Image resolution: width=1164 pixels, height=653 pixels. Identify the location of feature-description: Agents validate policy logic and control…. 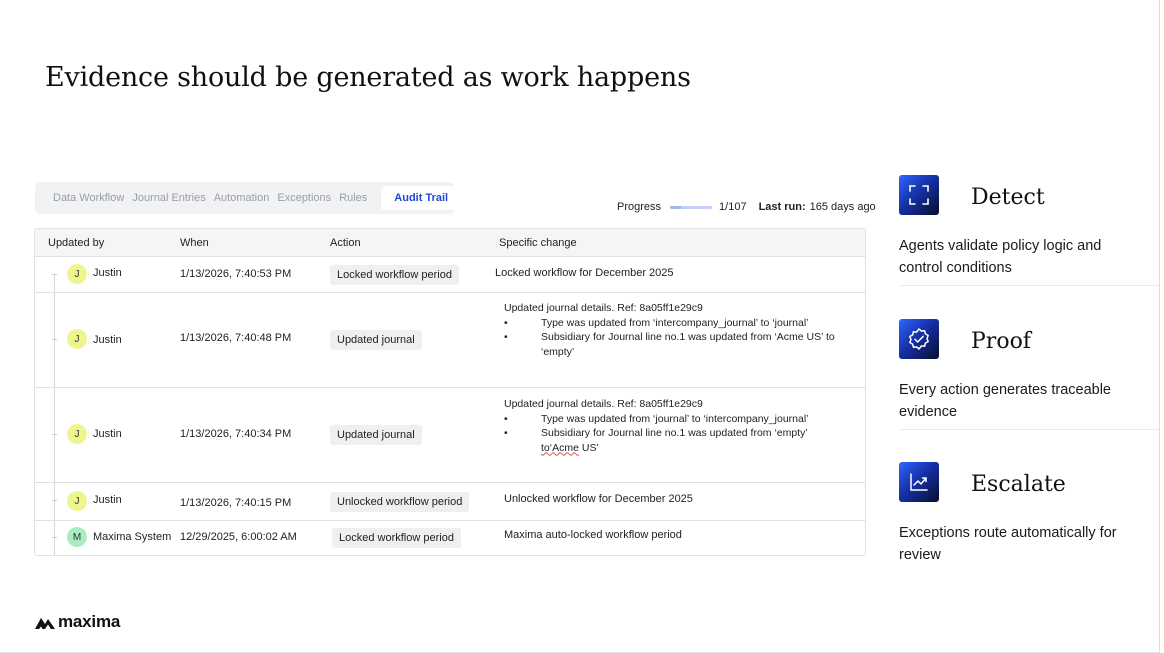
(1000, 257).